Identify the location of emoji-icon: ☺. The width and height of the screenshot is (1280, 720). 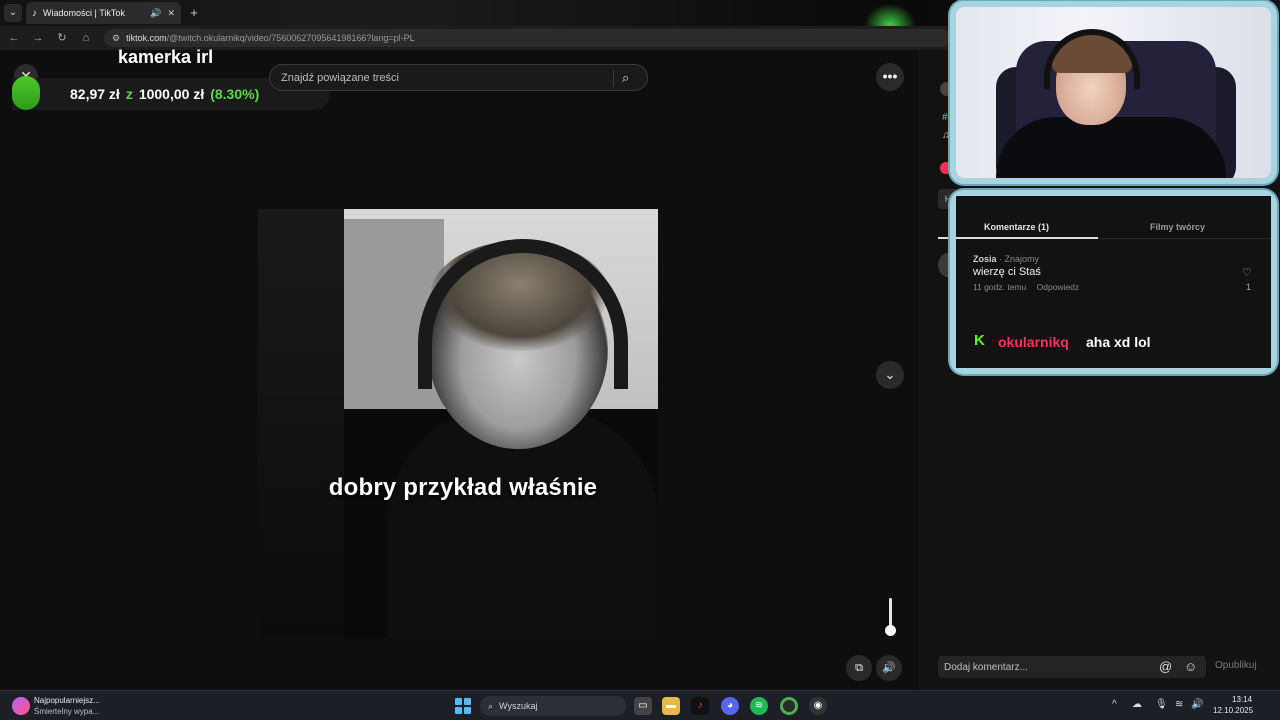
(1190, 666).